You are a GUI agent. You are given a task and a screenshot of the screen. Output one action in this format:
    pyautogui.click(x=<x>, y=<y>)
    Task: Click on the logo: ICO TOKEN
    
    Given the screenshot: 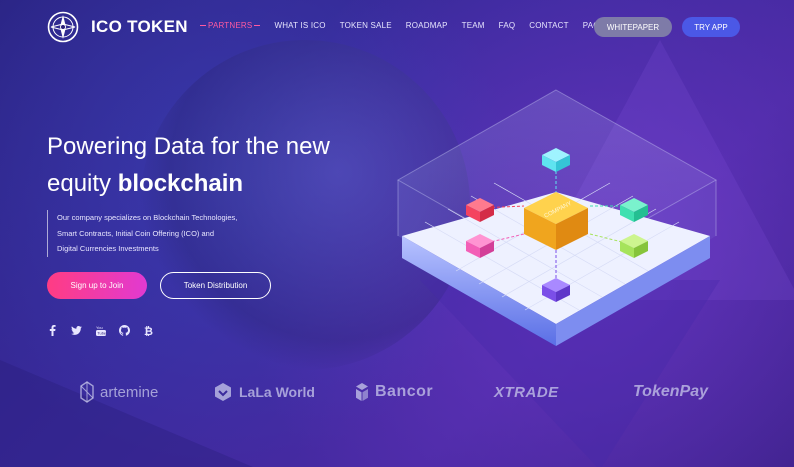 What is the action you would take?
    pyautogui.click(x=117, y=27)
    